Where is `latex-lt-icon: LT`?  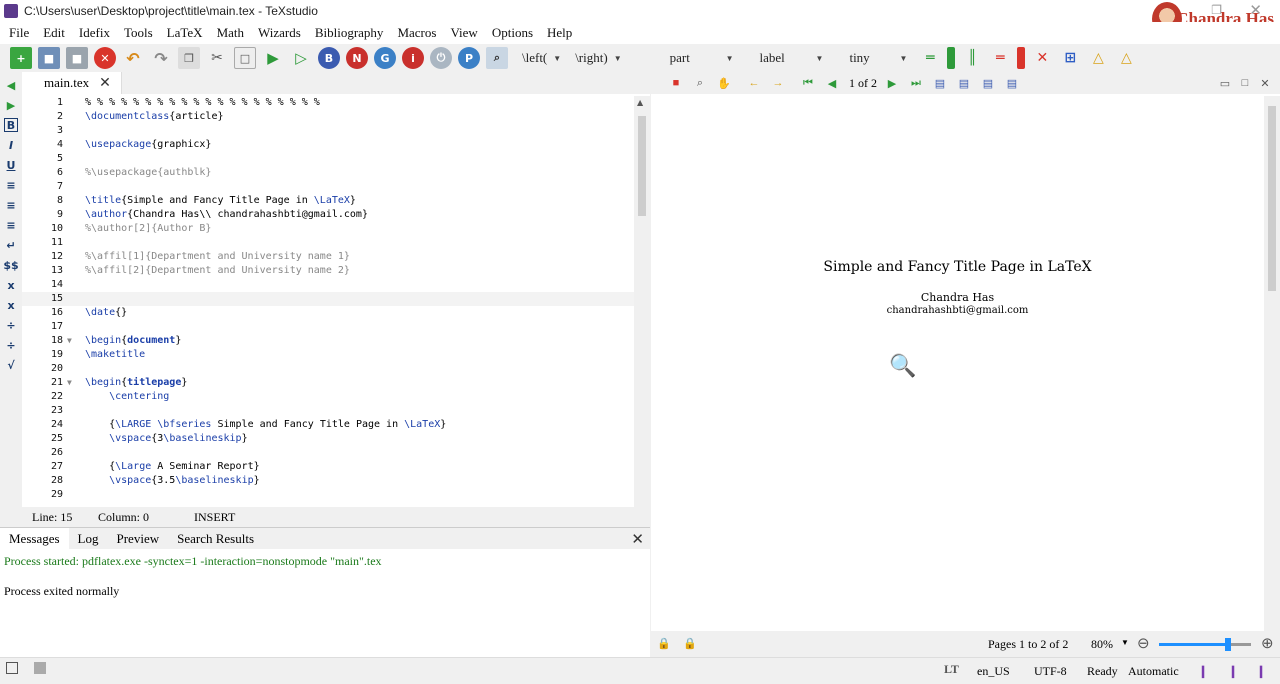
latex-lt-icon: LT is located at coordinates (951, 669).